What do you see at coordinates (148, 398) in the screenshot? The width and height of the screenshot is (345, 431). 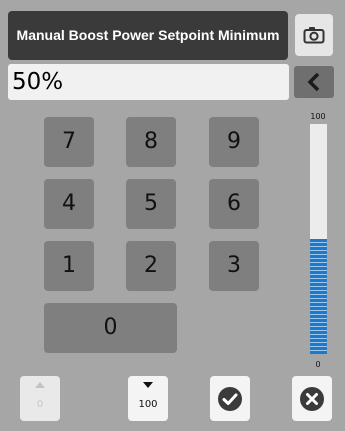 I see `set-max-button: 100` at bounding box center [148, 398].